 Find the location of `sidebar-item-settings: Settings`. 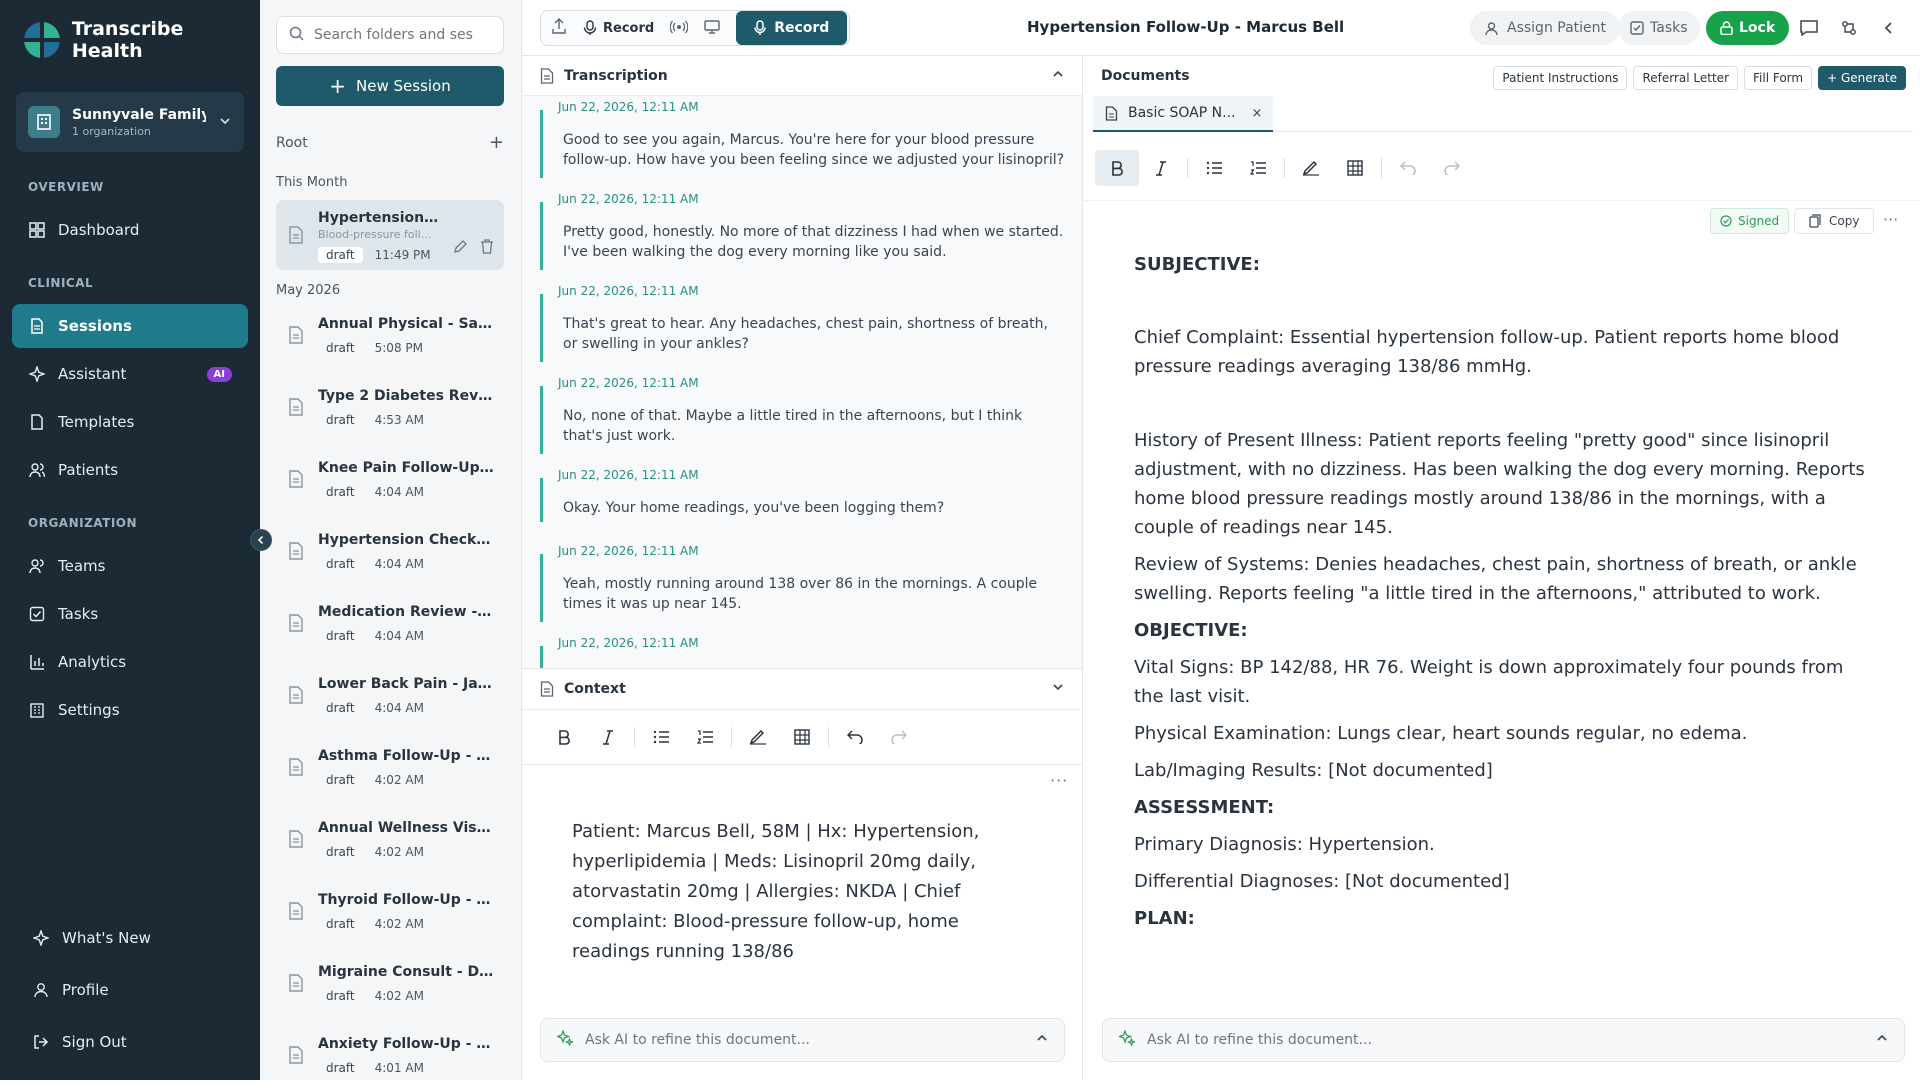

sidebar-item-settings: Settings is located at coordinates (130, 710).